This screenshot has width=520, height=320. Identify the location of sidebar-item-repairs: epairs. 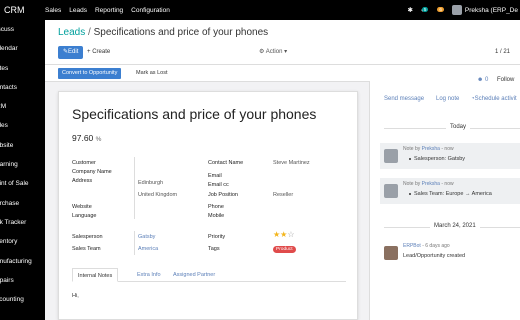
(22, 280).